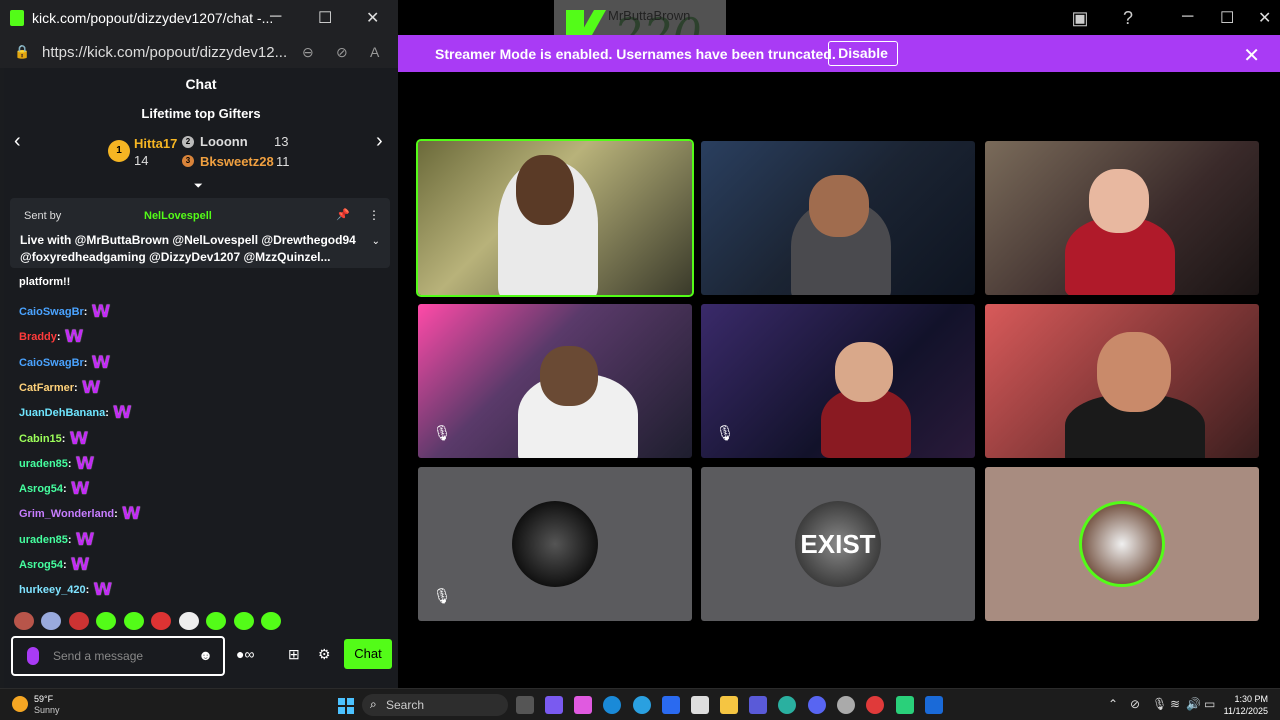 The height and width of the screenshot is (720, 1280). Describe the element at coordinates (205, 655) in the screenshot. I see `emoji-icon: ☻` at that location.